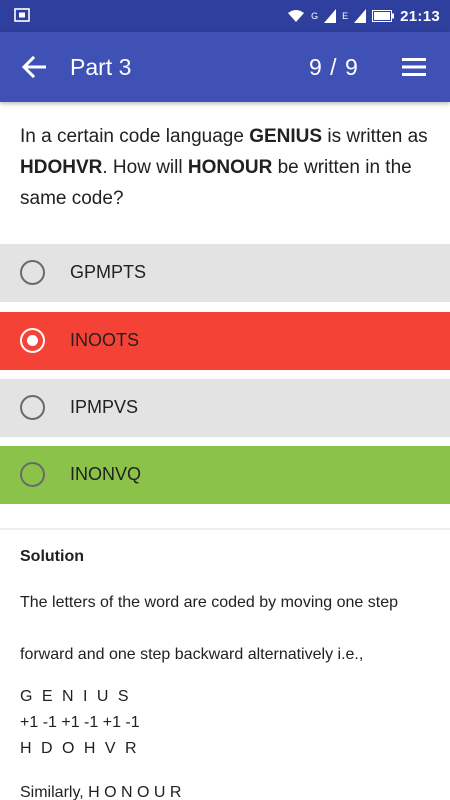 The height and width of the screenshot is (800, 450). What do you see at coordinates (105, 340) in the screenshot?
I see `option-label: INOOTS` at bounding box center [105, 340].